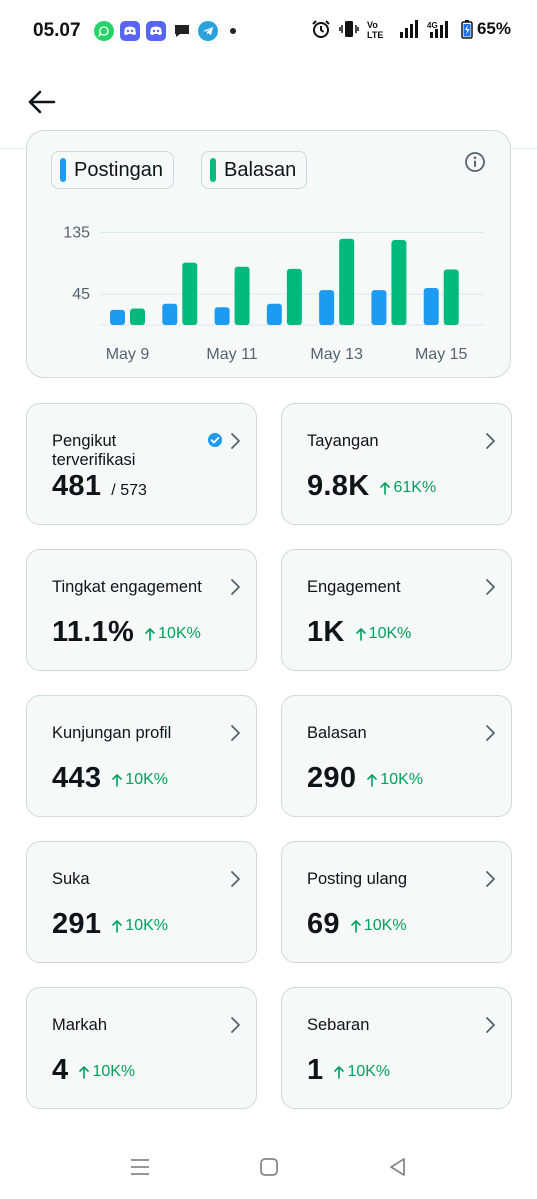 This screenshot has width=537, height=1199. I want to click on volte-icon: VoLTE, so click(375, 29).